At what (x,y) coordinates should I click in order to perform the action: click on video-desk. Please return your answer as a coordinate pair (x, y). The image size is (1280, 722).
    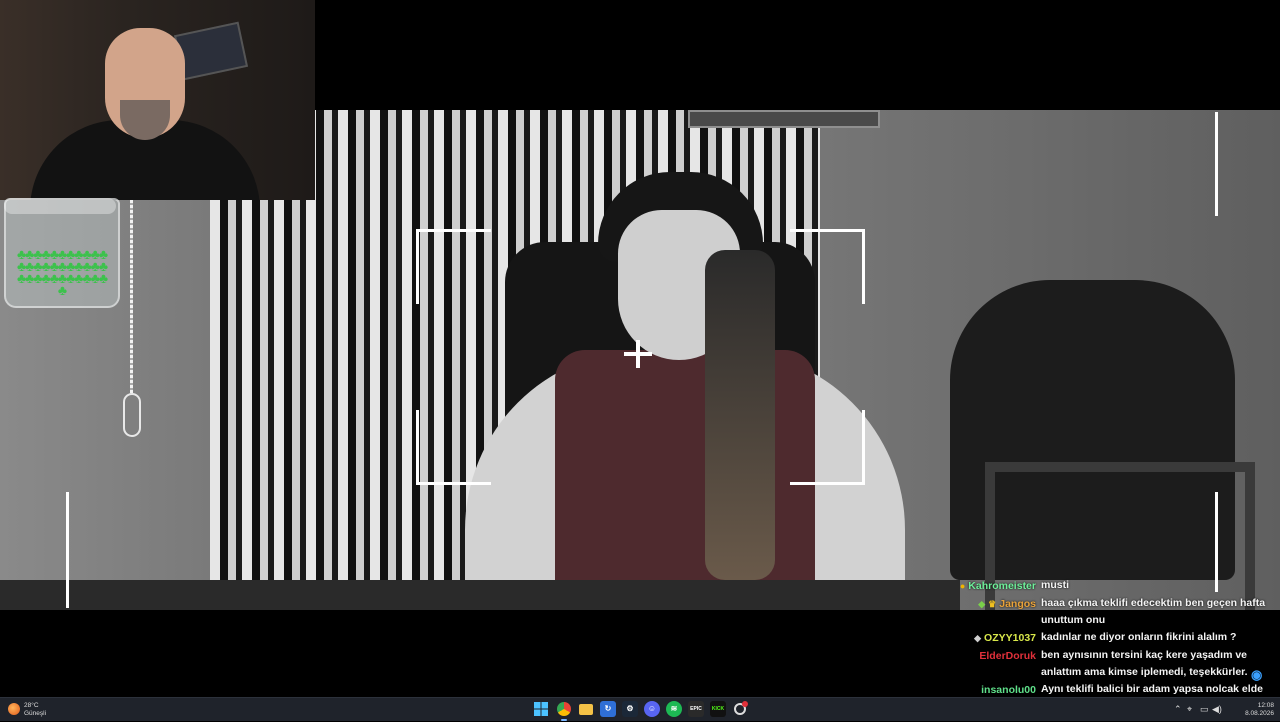
    Looking at the image, I should click on (480, 595).